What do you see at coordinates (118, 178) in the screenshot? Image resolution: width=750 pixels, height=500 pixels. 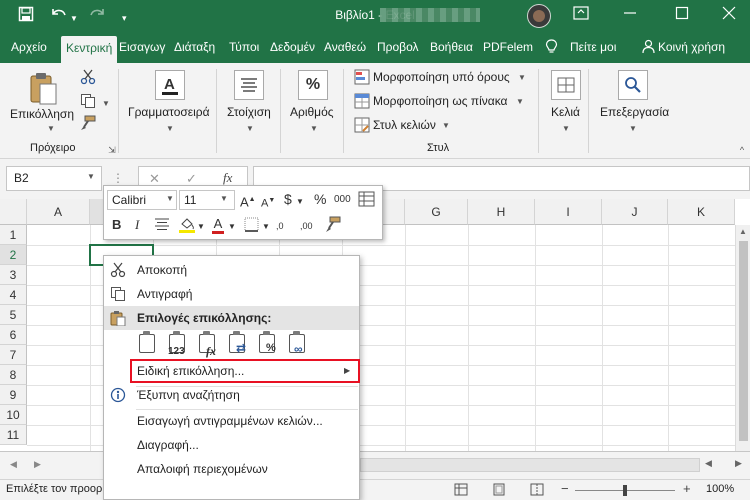 I see `more-icon: ⋮` at bounding box center [118, 178].